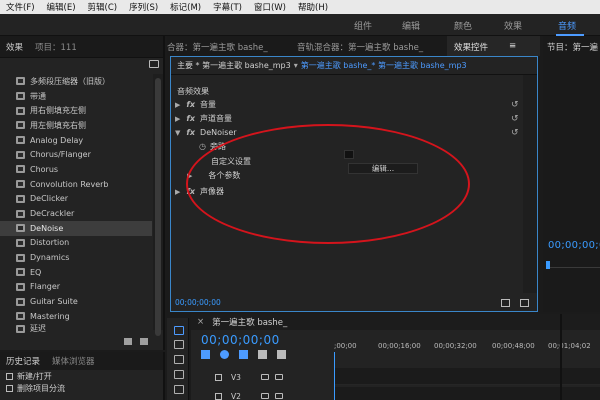 This screenshot has width=600, height=400. What do you see at coordinates (14, 47) in the screenshot?
I see `tab-effects: 效果` at bounding box center [14, 47].